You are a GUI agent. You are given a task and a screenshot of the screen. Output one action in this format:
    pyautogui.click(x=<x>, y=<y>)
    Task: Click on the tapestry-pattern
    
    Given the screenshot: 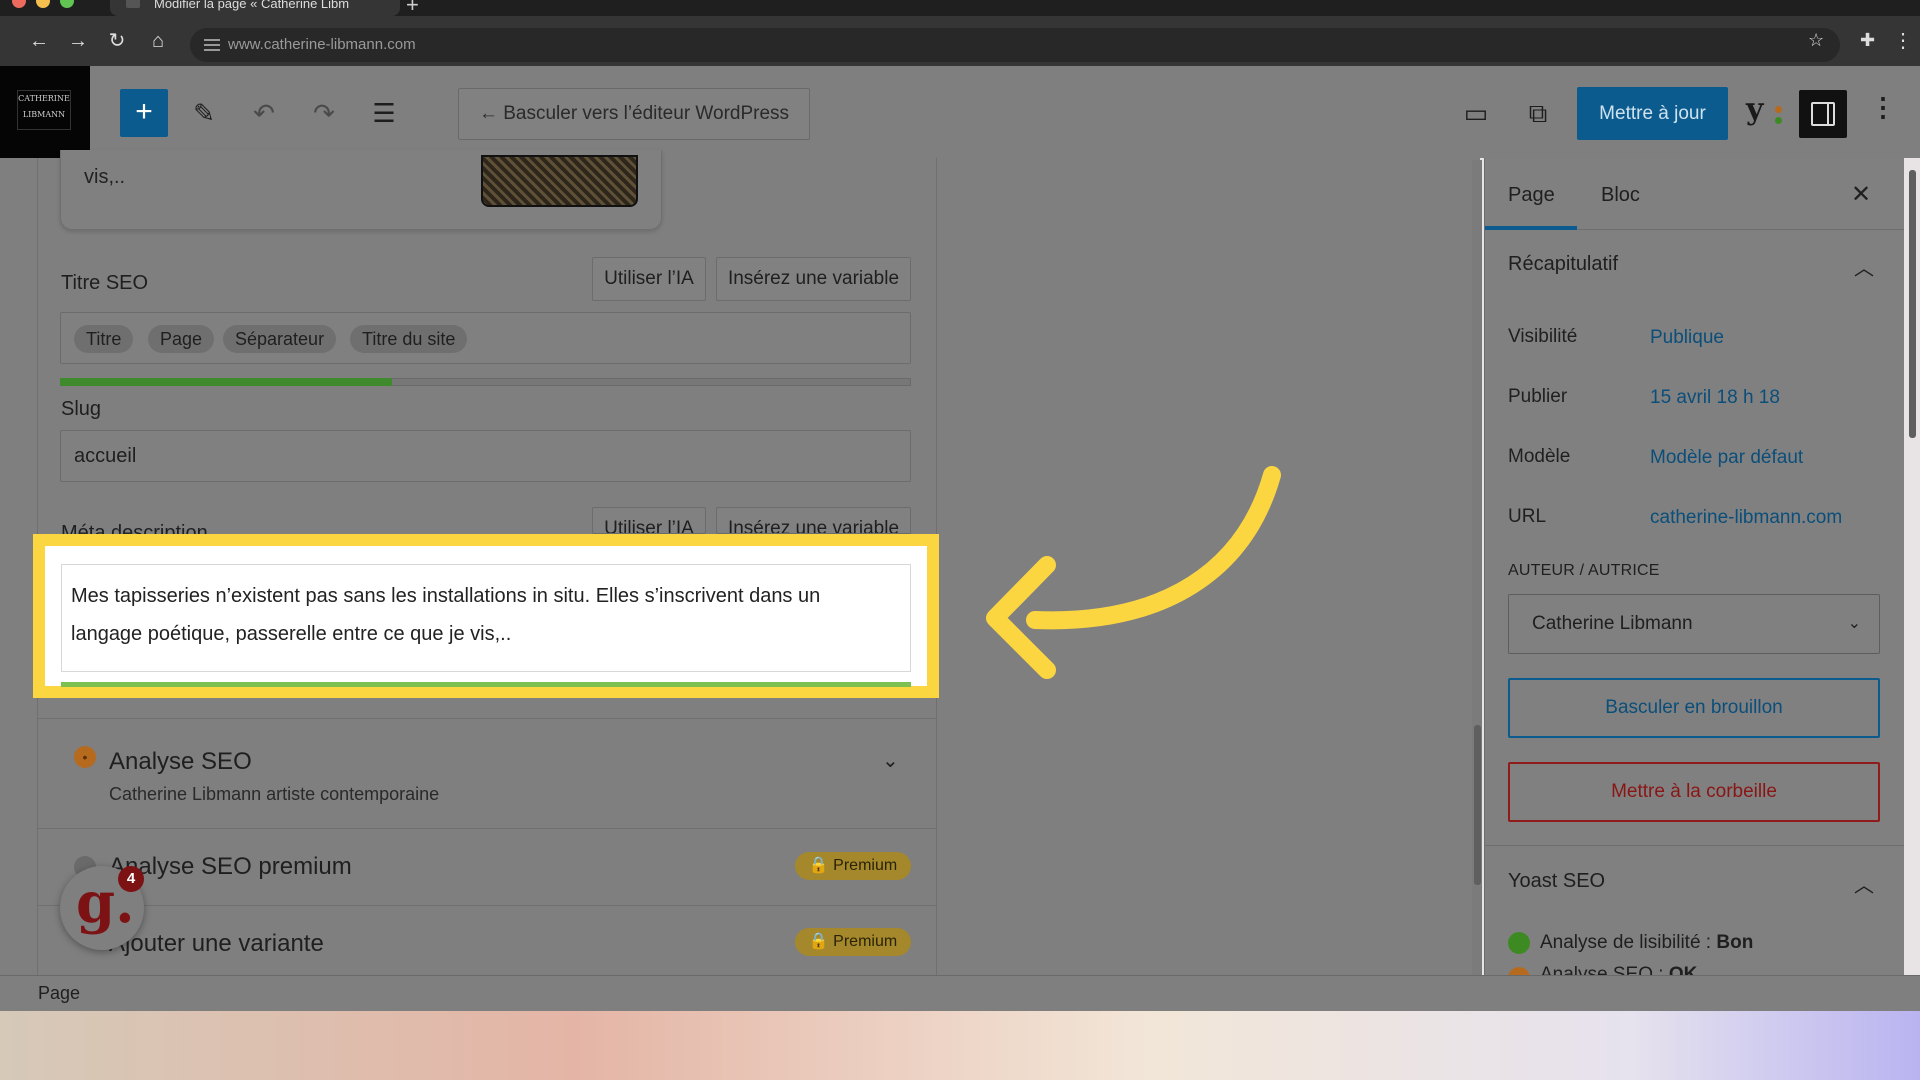 What is the action you would take?
    pyautogui.click(x=559, y=181)
    